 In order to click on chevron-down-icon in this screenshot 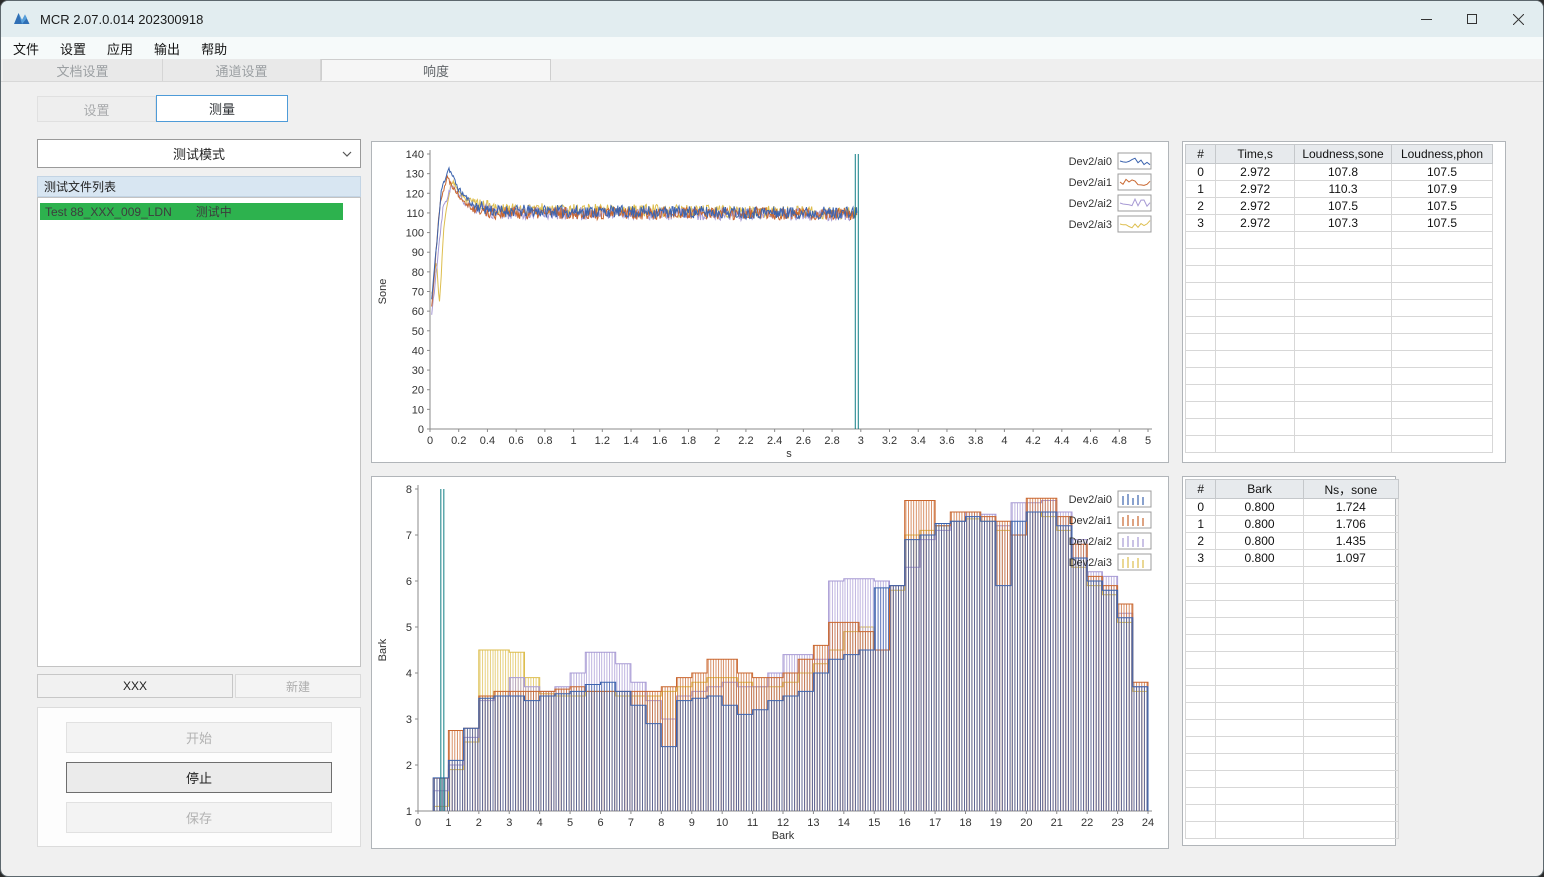, I will do `click(347, 154)`.